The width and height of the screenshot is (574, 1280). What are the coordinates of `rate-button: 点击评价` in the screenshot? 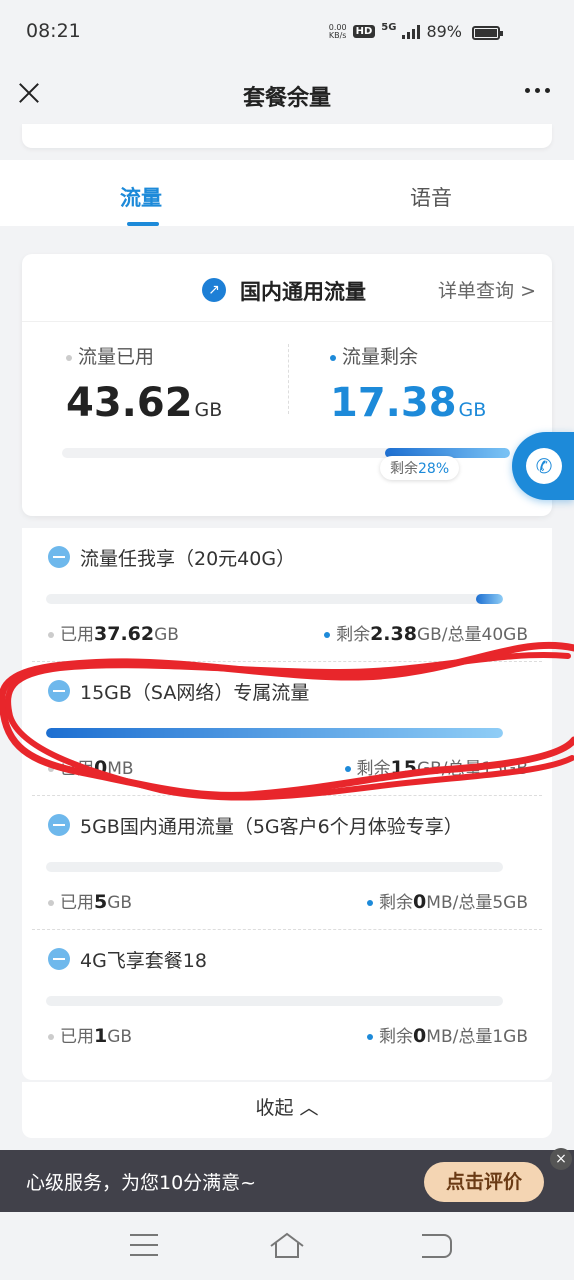 It's located at (484, 1182).